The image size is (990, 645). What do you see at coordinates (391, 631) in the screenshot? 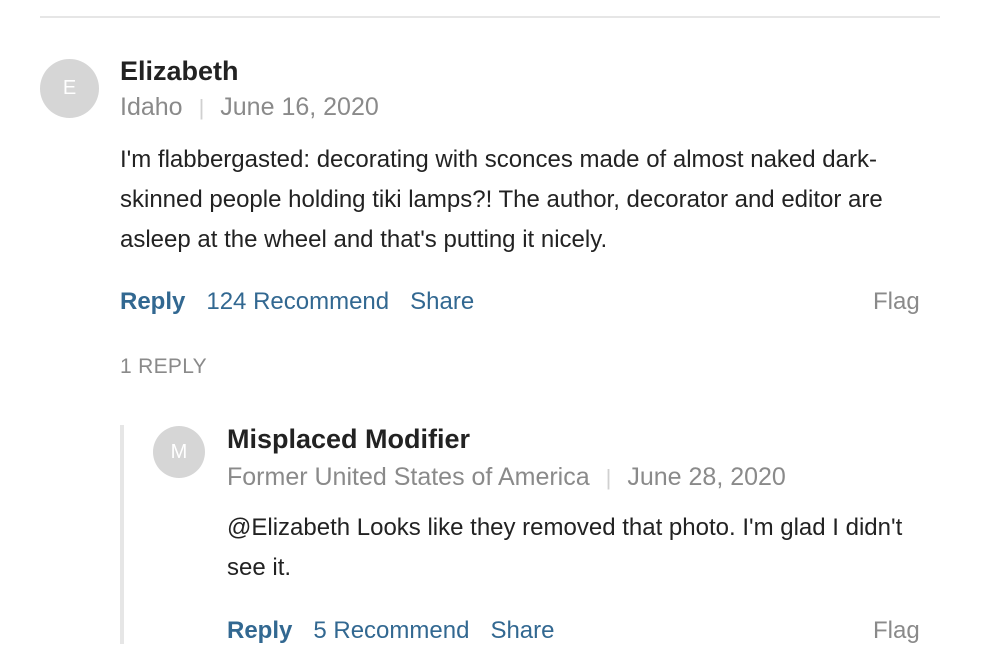
I see `recommend-button: 5 Recommend` at bounding box center [391, 631].